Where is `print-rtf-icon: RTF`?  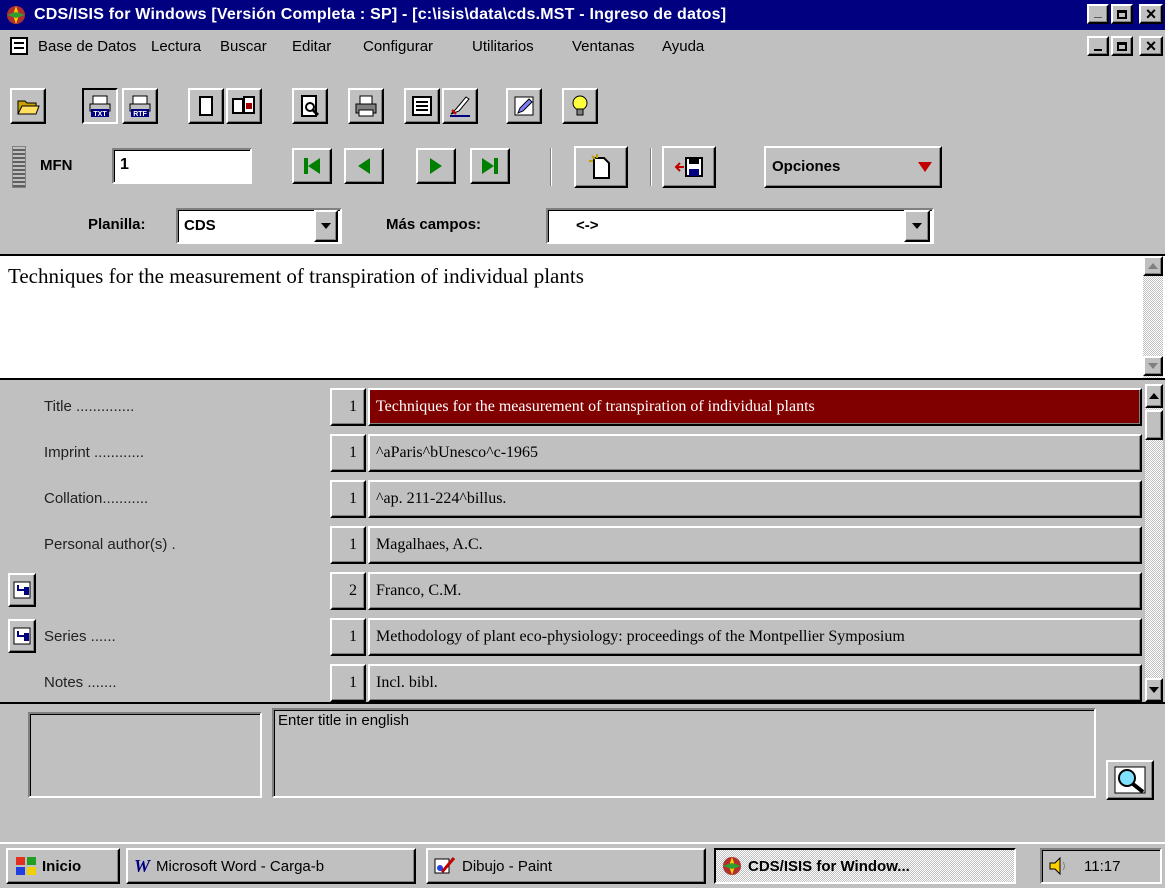 print-rtf-icon: RTF is located at coordinates (140, 106).